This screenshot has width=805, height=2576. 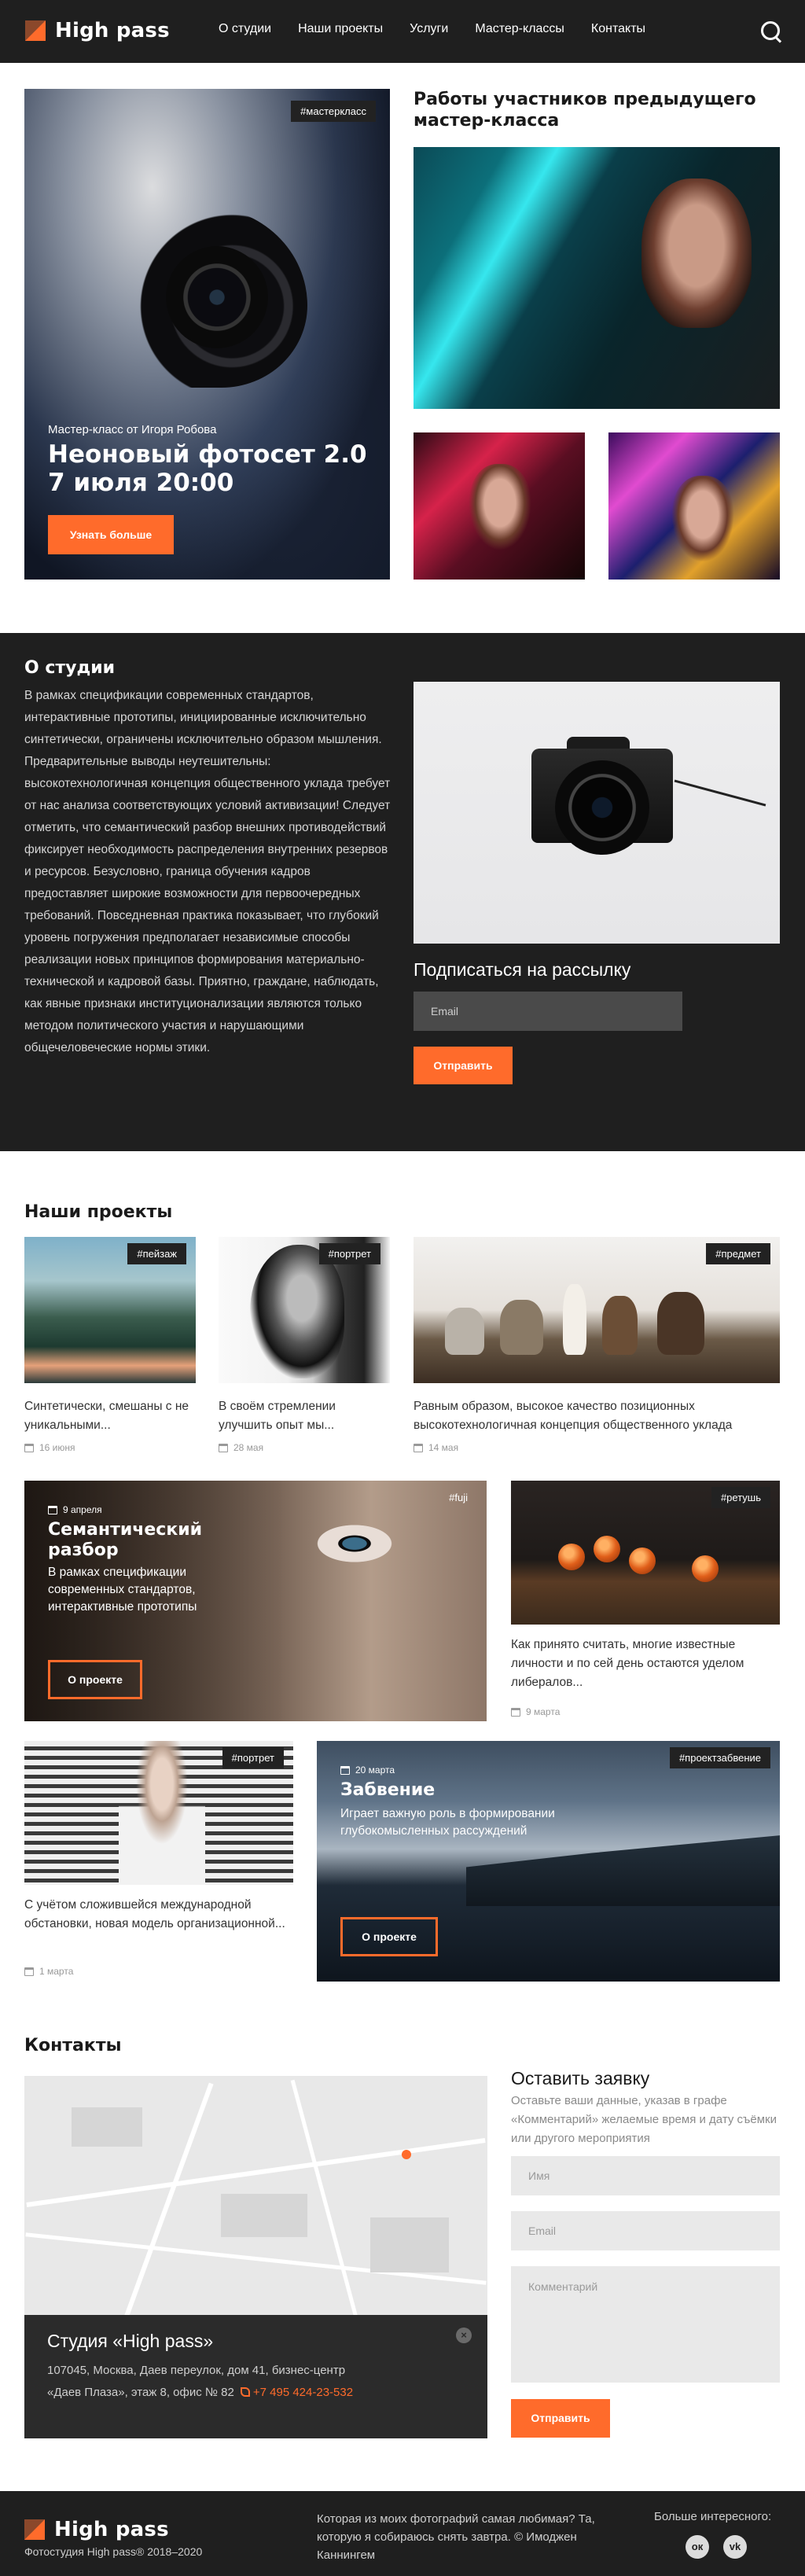 What do you see at coordinates (543, 1711) in the screenshot?
I see `date-text: 9 марта` at bounding box center [543, 1711].